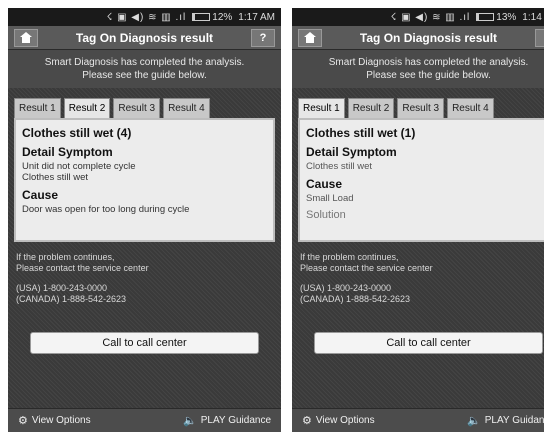 The height and width of the screenshot is (432, 544). What do you see at coordinates (425, 166) in the screenshot?
I see `detail-symptom-text: Clothes still wet` at bounding box center [425, 166].